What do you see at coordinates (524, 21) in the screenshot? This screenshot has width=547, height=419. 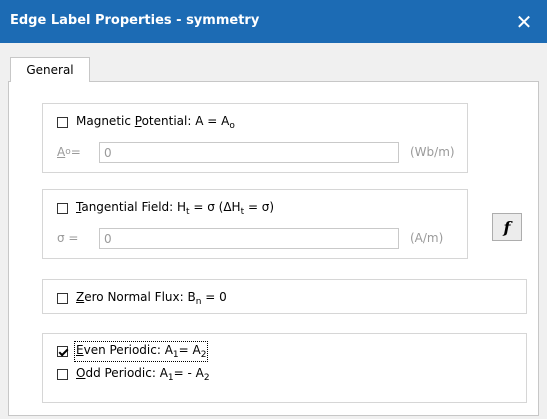 I see `close-icon: ✕` at bounding box center [524, 21].